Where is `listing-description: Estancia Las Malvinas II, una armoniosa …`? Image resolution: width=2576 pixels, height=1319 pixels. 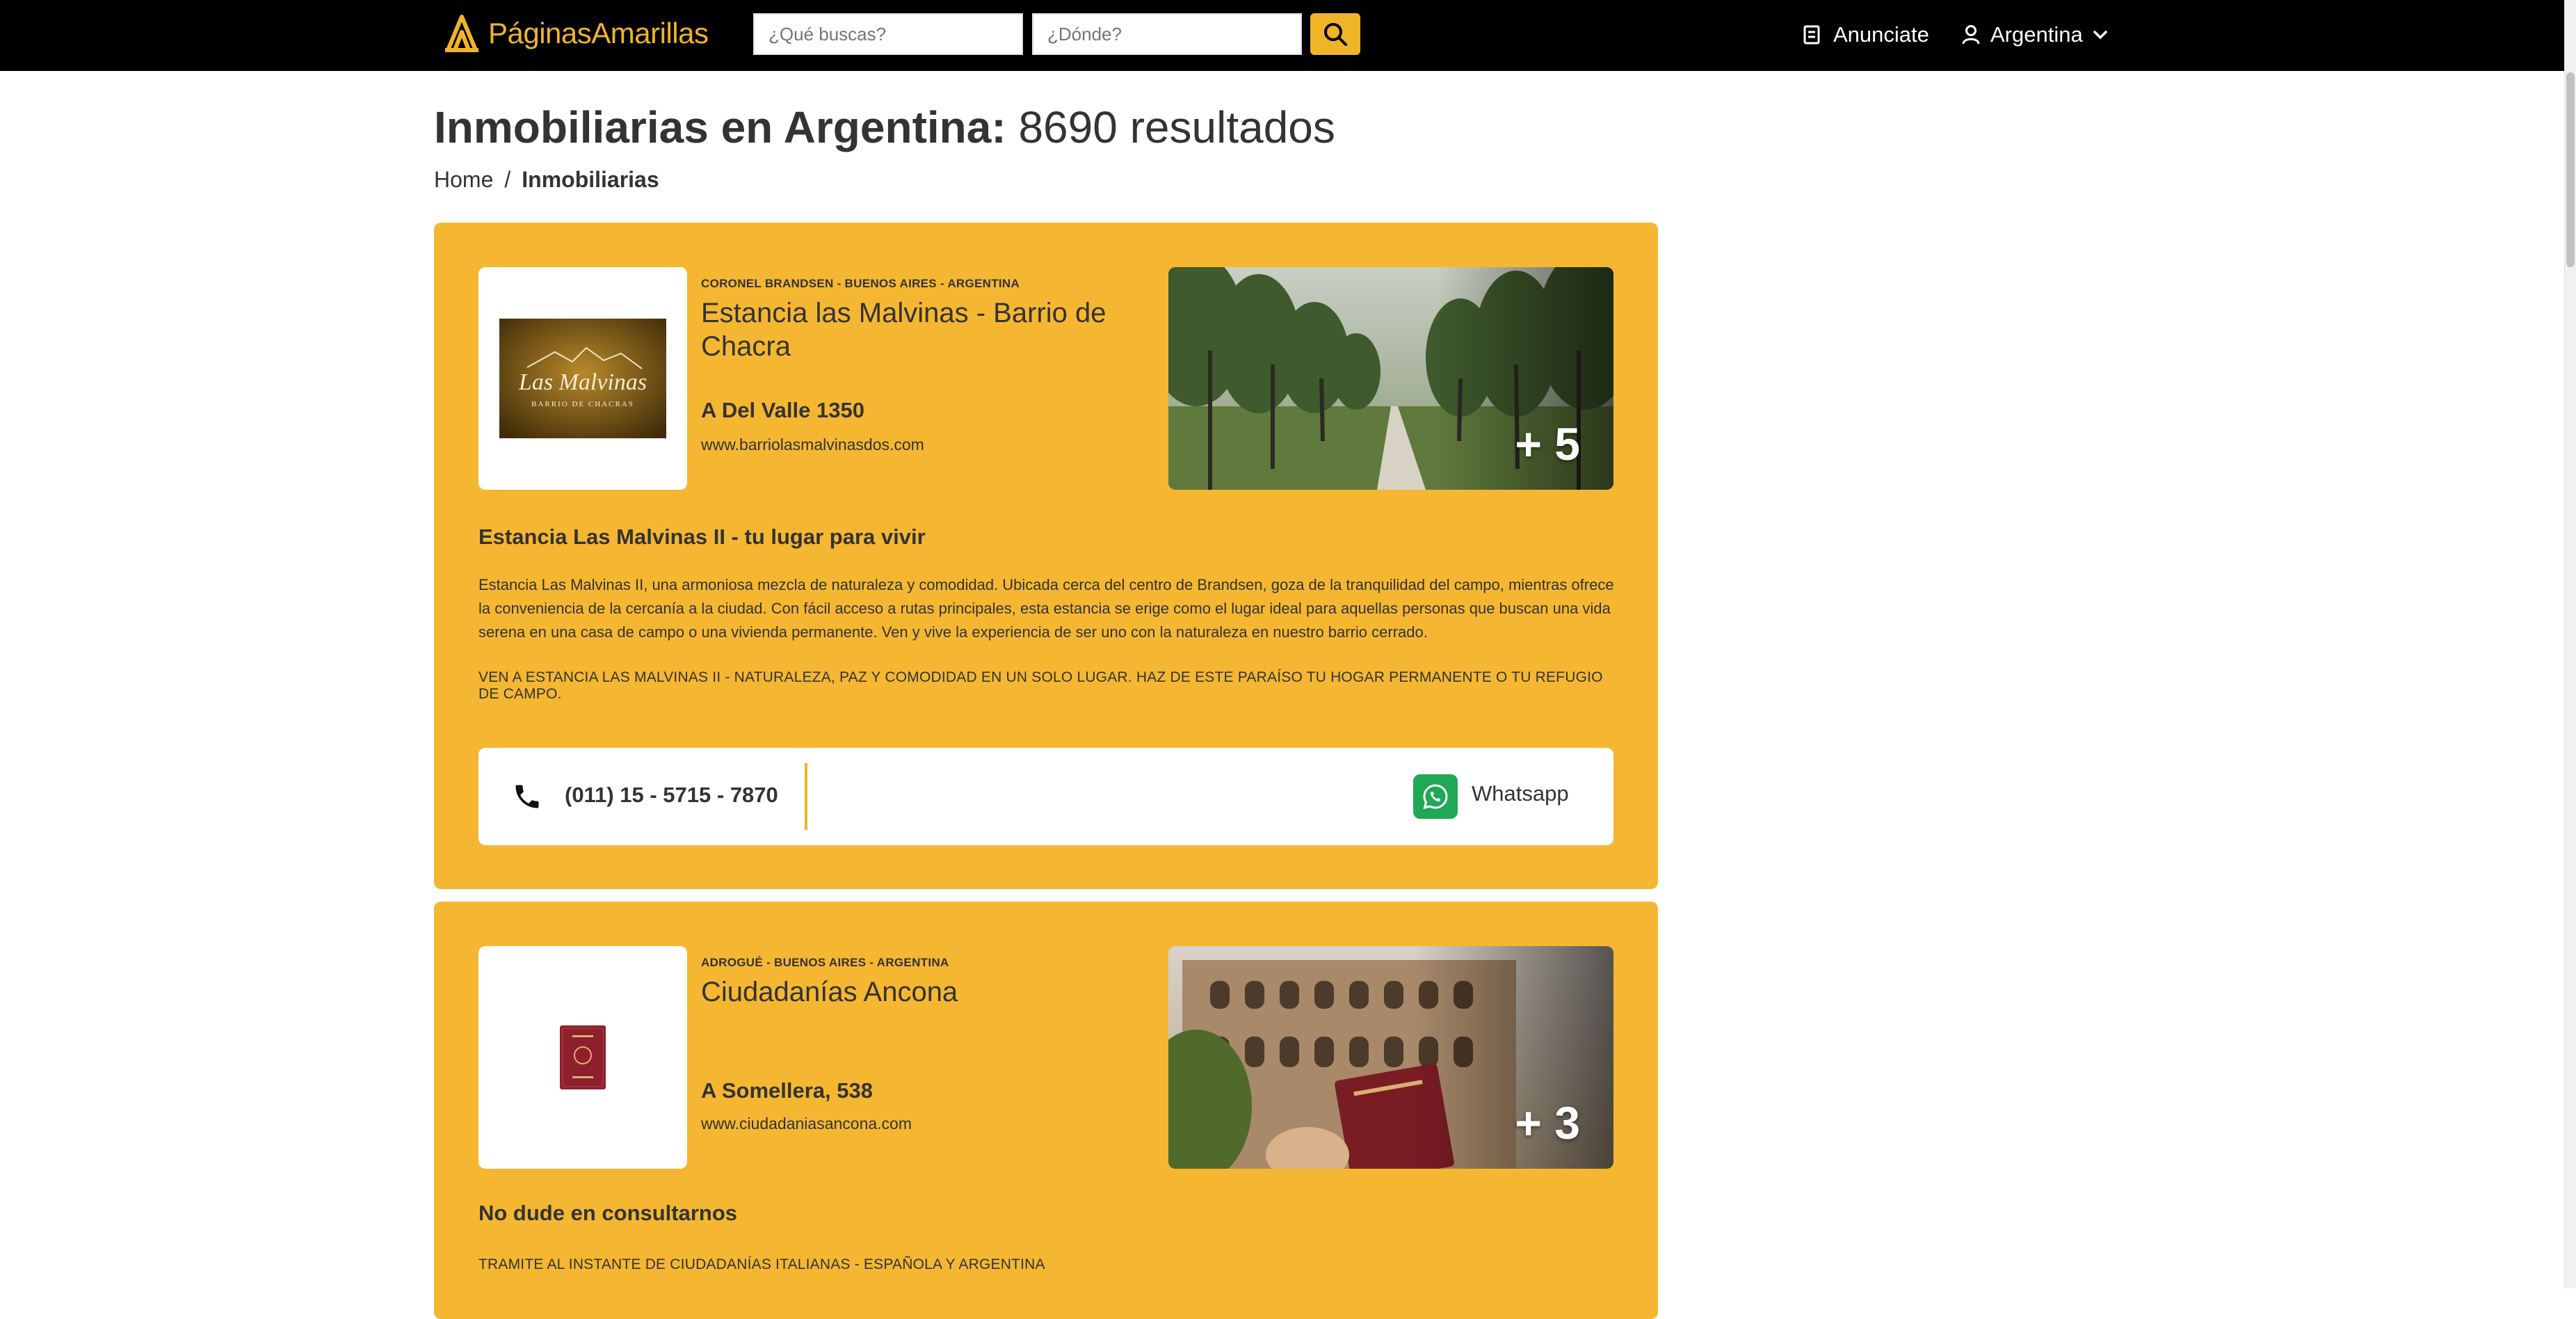
listing-description: Estancia Las Malvinas II, una armoniosa … is located at coordinates (1046, 608).